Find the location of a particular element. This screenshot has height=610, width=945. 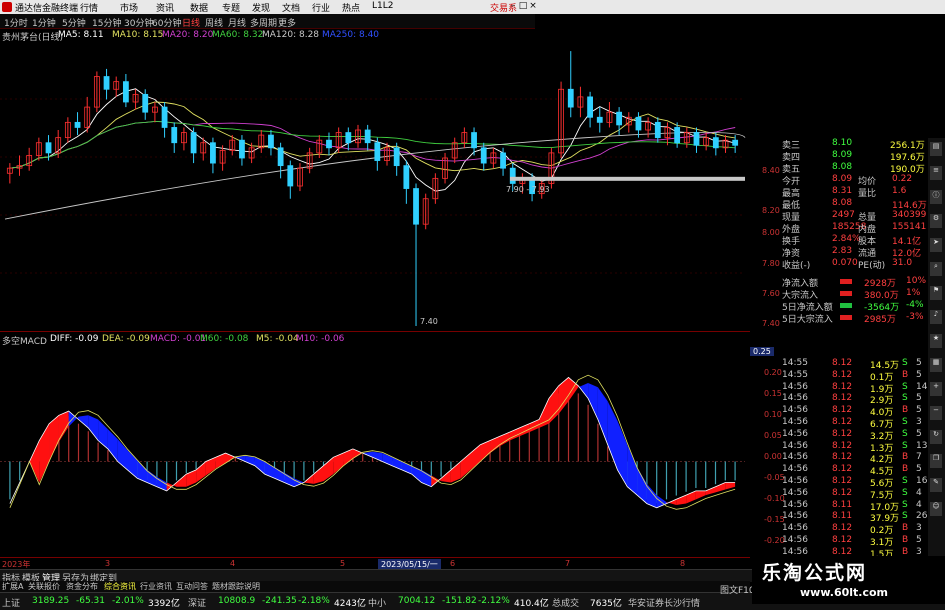

trade-time: 14:55 is located at coordinates (795, 363).